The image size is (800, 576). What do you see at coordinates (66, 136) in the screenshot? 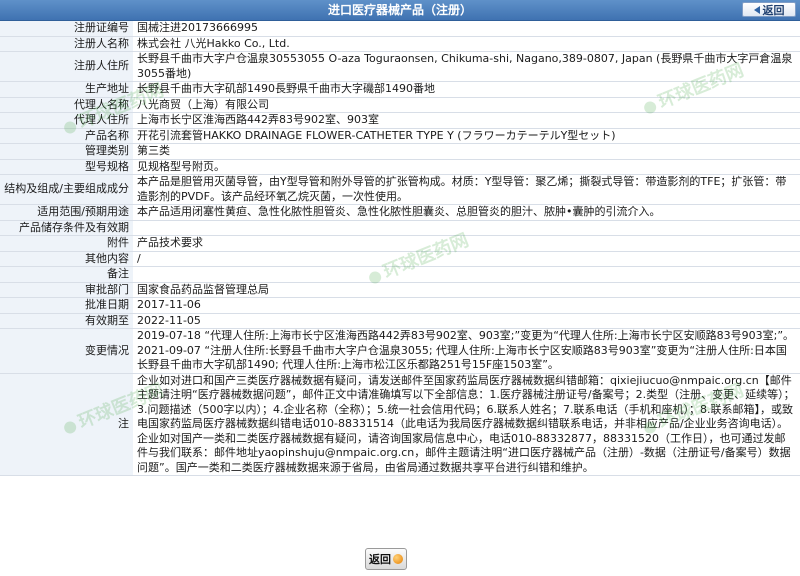
I see `field-label: 产品名称` at bounding box center [66, 136].